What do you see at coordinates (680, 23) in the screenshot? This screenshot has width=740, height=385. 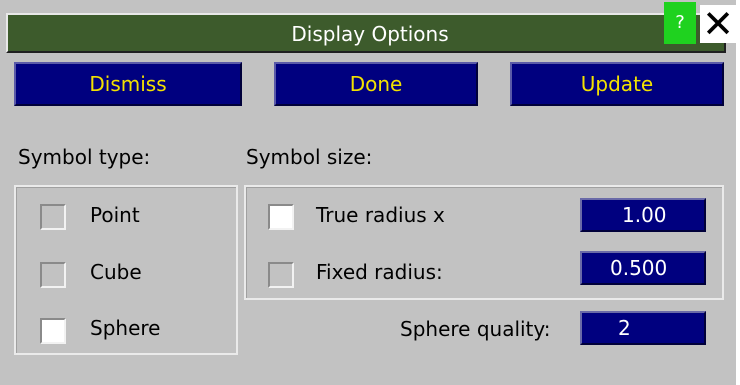 I see `help-button: ?` at bounding box center [680, 23].